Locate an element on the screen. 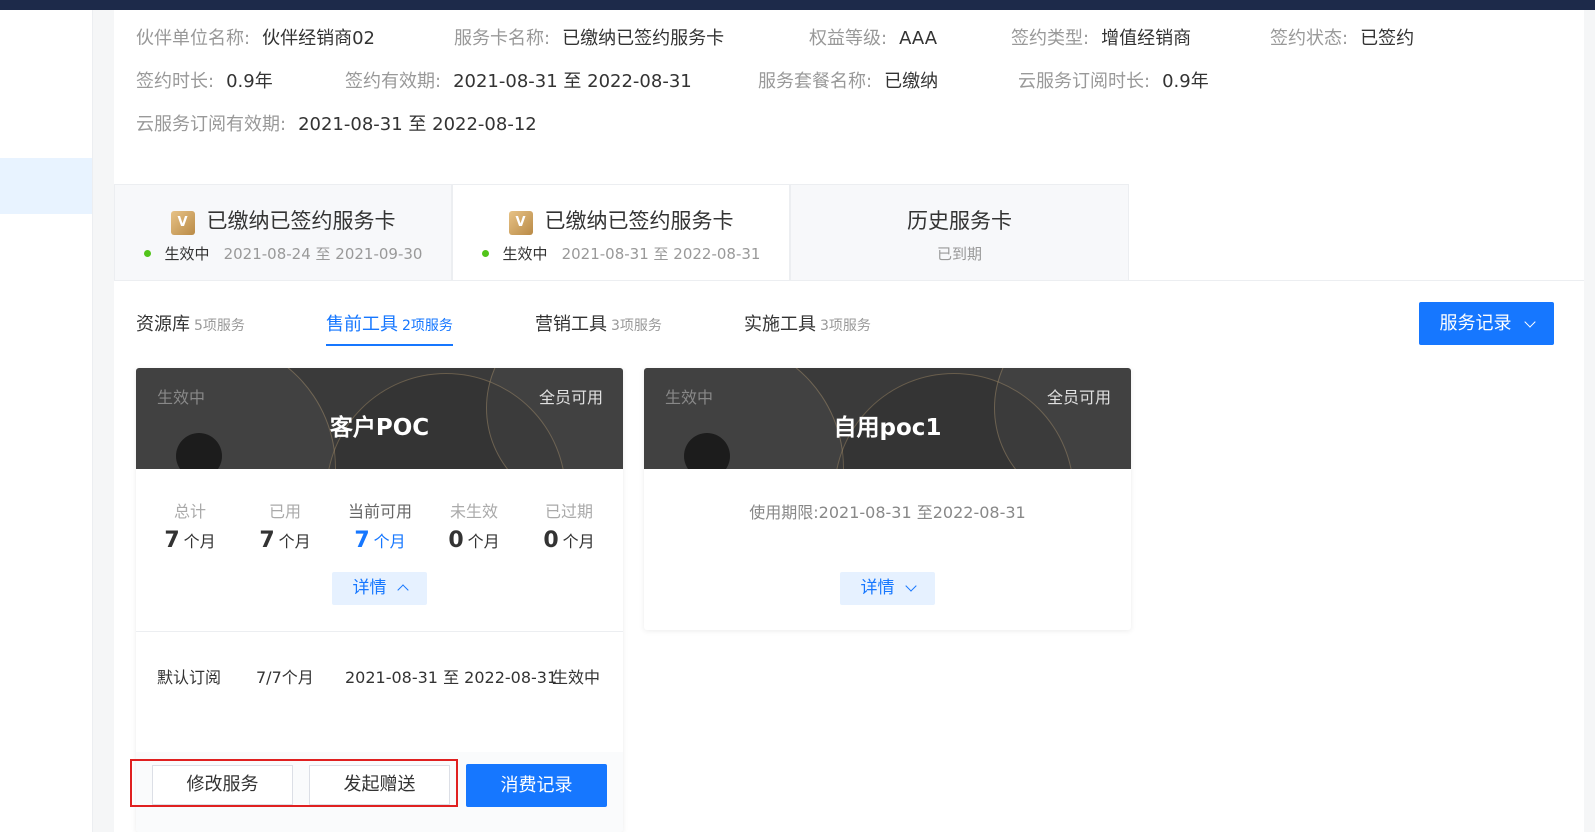  info-label: 签约有效期: is located at coordinates (393, 81).